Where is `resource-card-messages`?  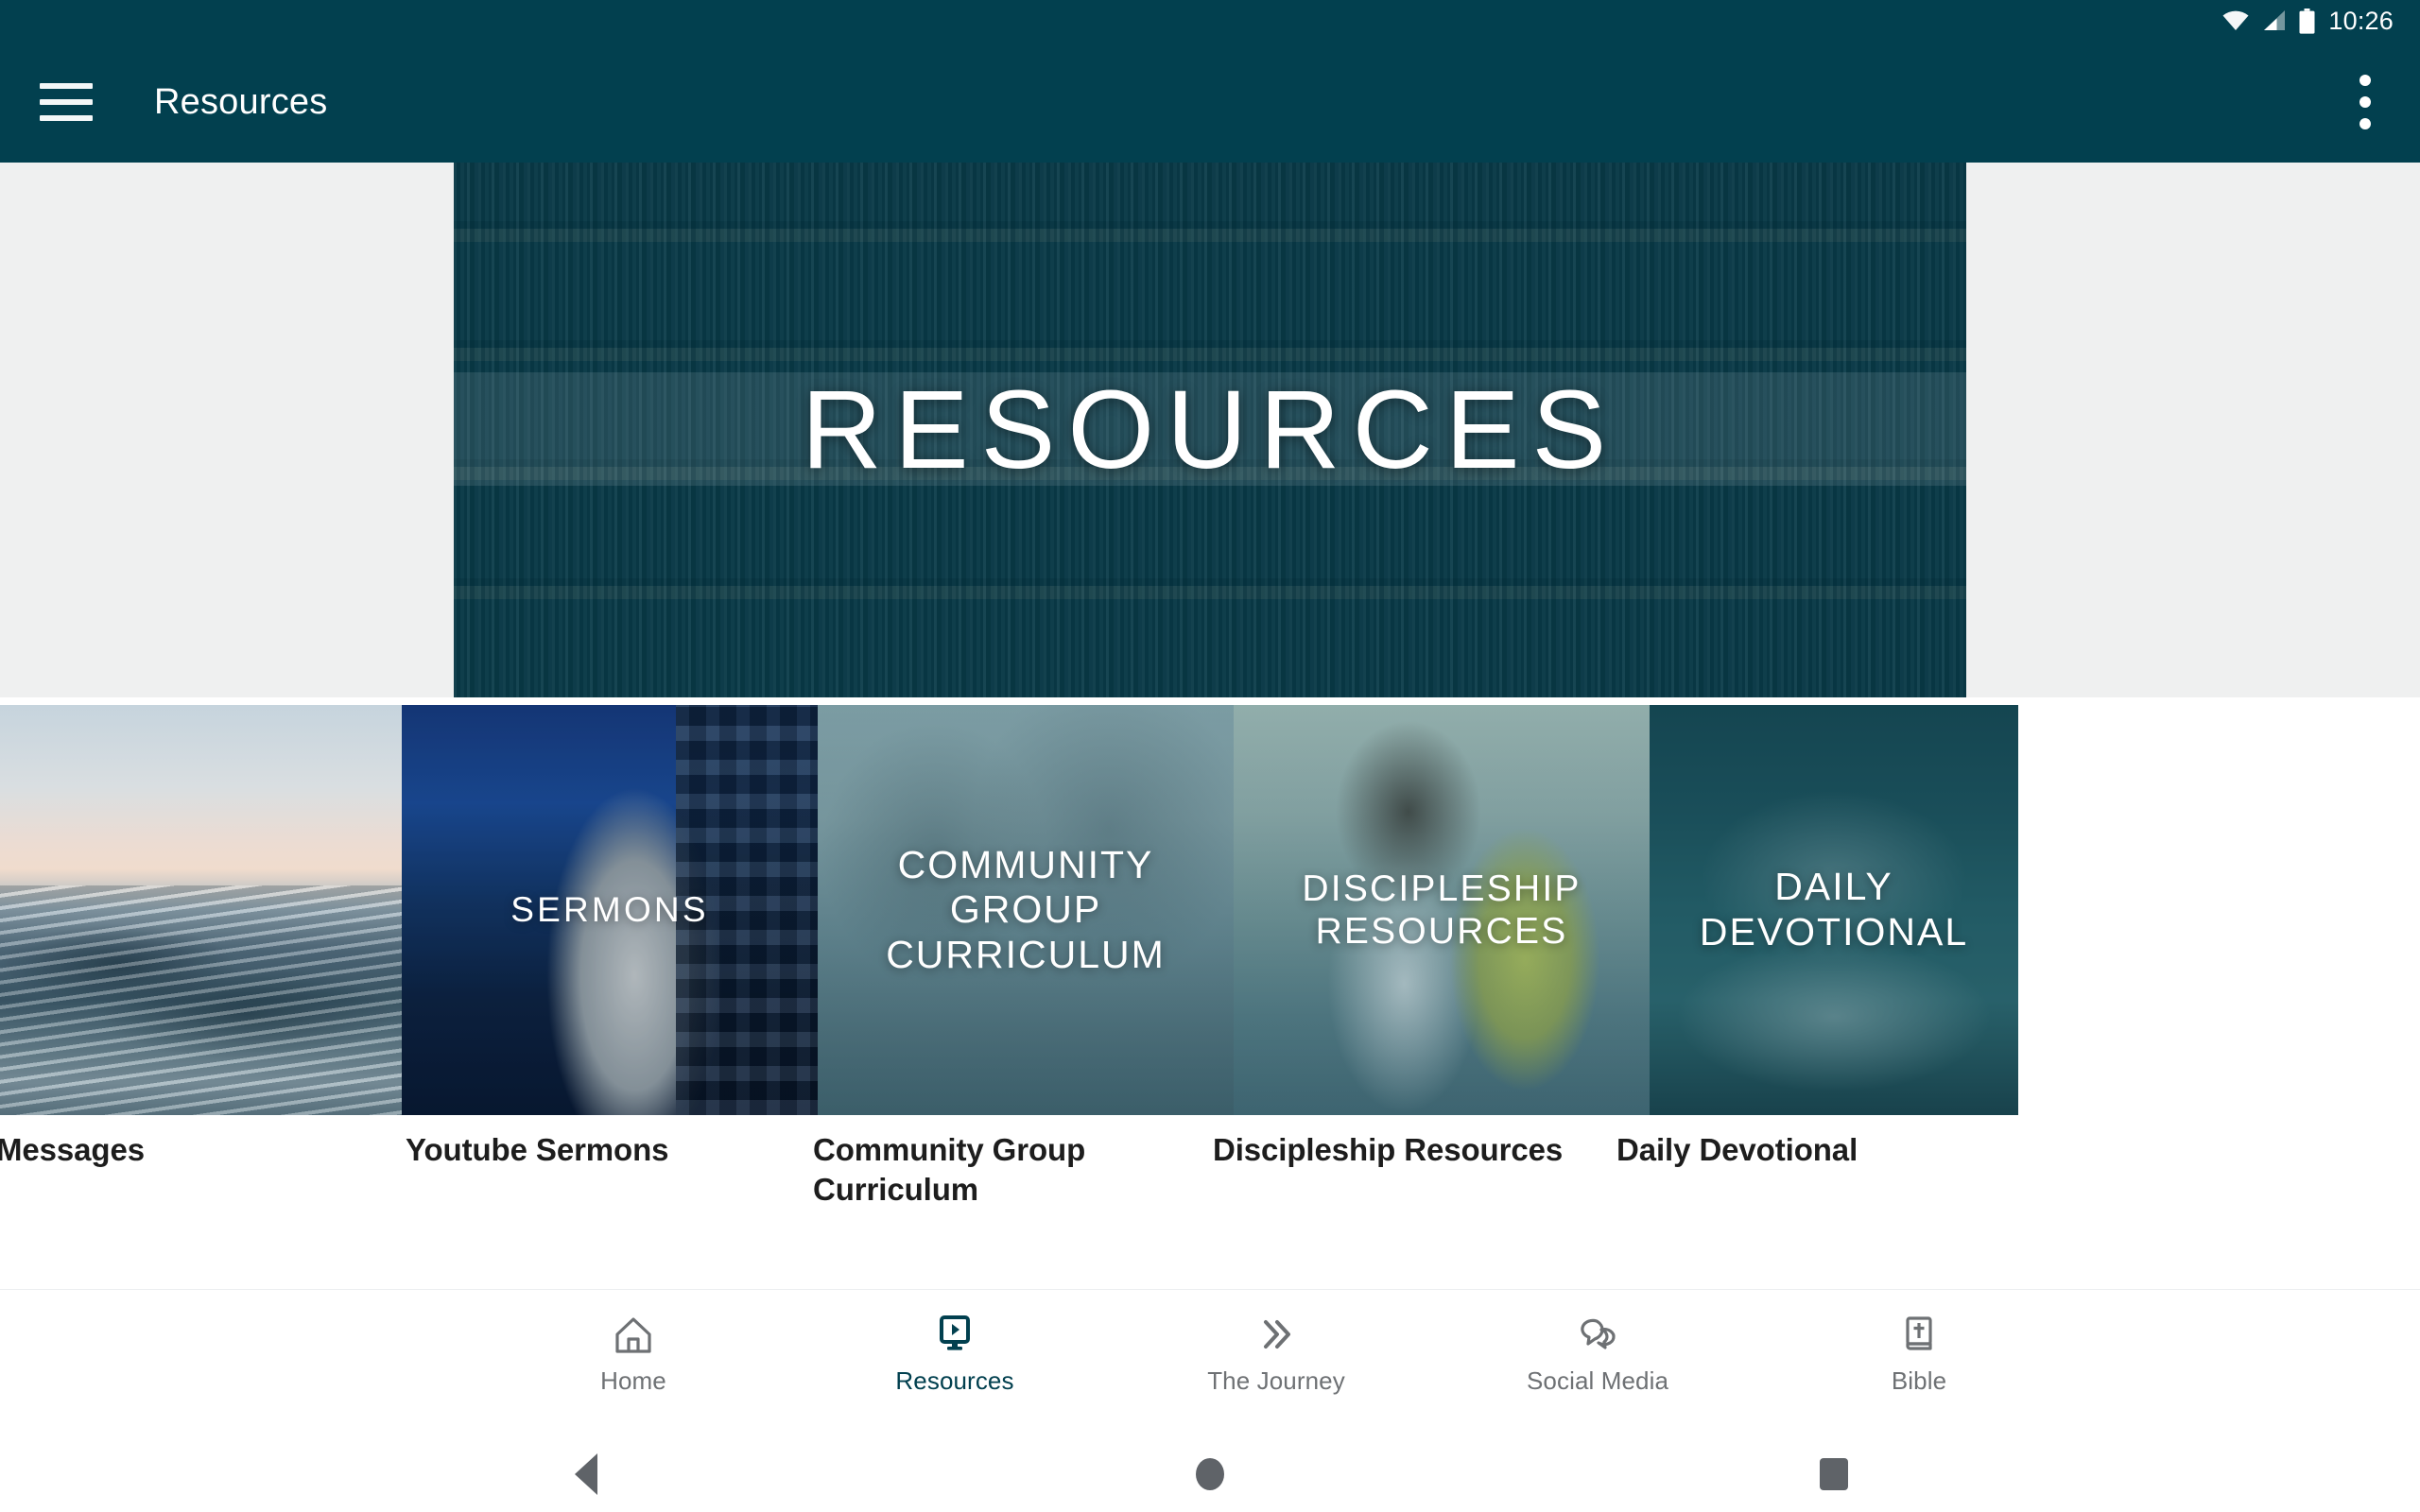
resource-card-messages is located at coordinates (201, 910).